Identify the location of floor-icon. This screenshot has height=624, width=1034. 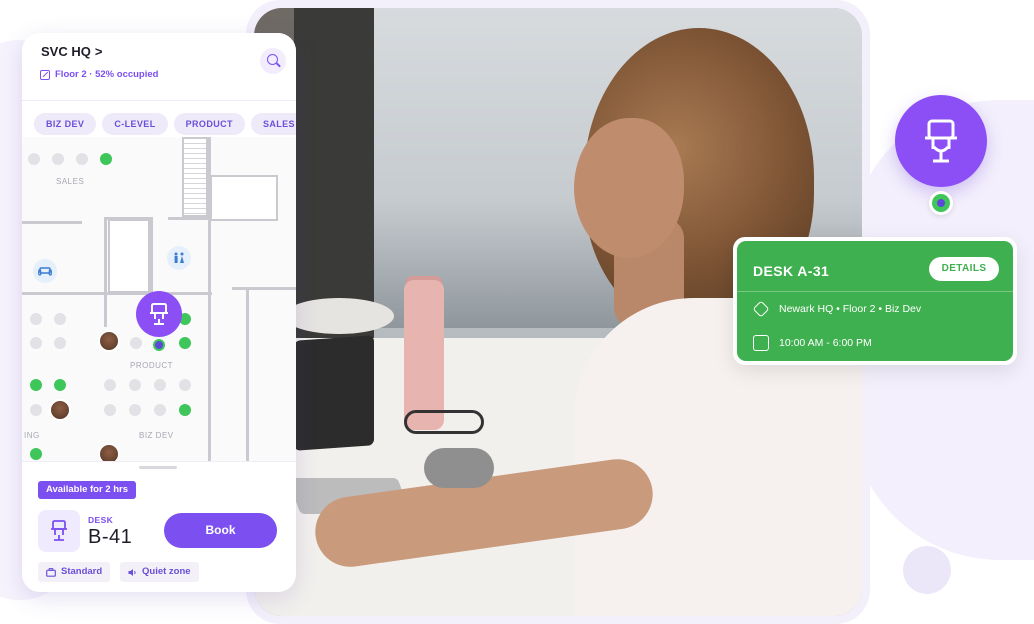
(45, 74).